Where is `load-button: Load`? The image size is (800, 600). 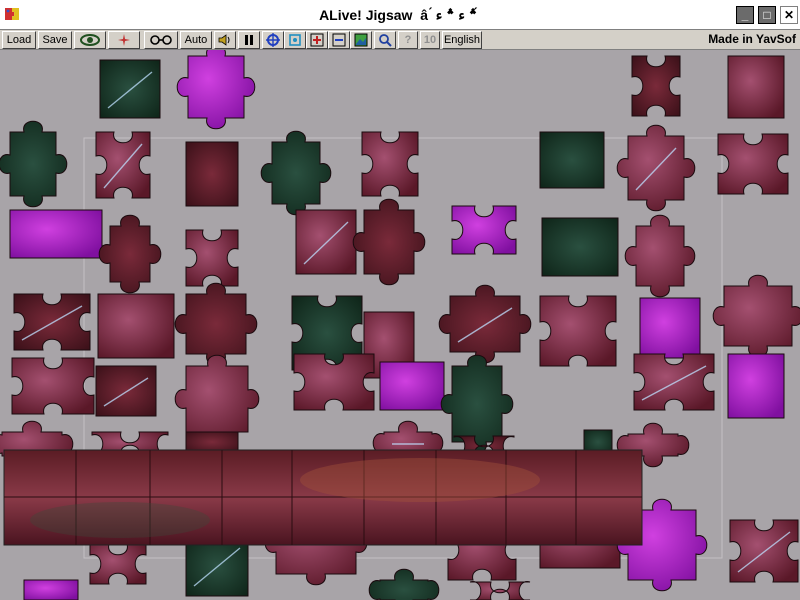 load-button: Load is located at coordinates (19, 40).